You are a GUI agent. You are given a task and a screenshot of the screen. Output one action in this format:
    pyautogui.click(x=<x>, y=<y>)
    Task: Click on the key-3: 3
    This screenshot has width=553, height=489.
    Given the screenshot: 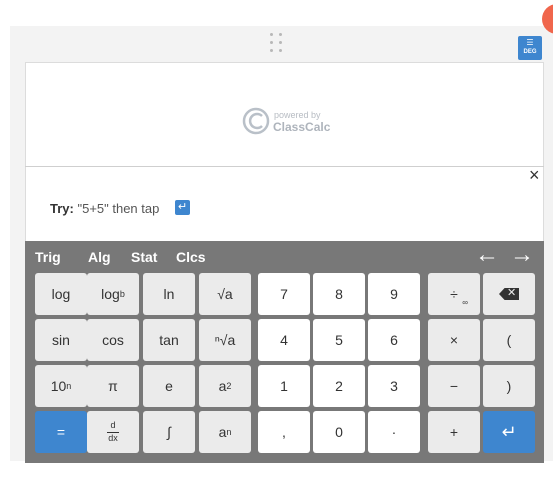 What is the action you would take?
    pyautogui.click(x=394, y=386)
    